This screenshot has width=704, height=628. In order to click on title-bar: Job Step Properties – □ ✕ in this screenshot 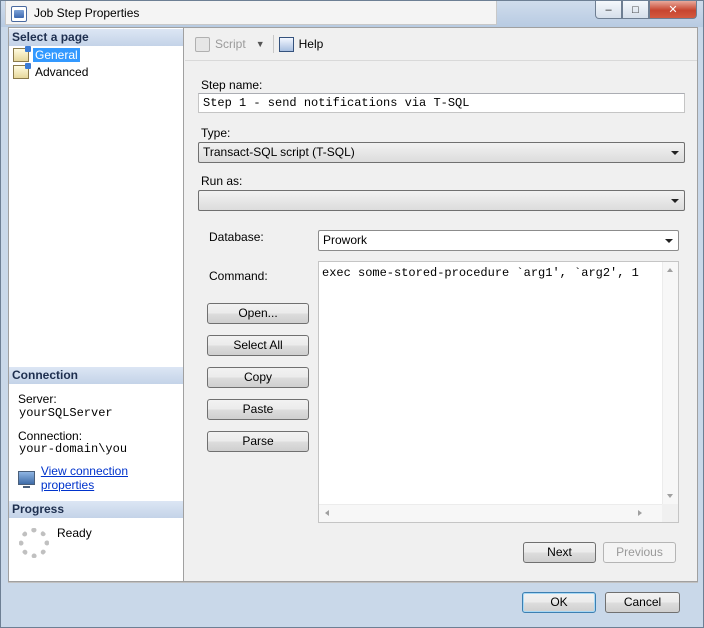, I will do `click(352, 14)`.